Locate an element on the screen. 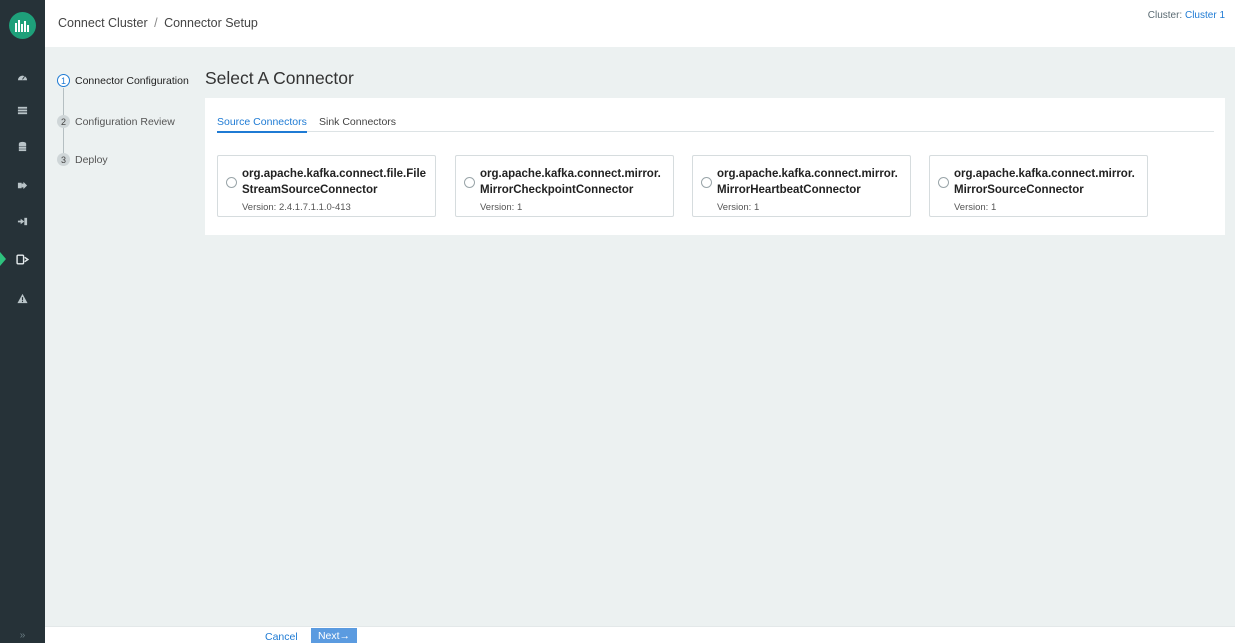 This screenshot has height=643, width=1235. step-configuration-review: 2 Configuration Review is located at coordinates (116, 121).